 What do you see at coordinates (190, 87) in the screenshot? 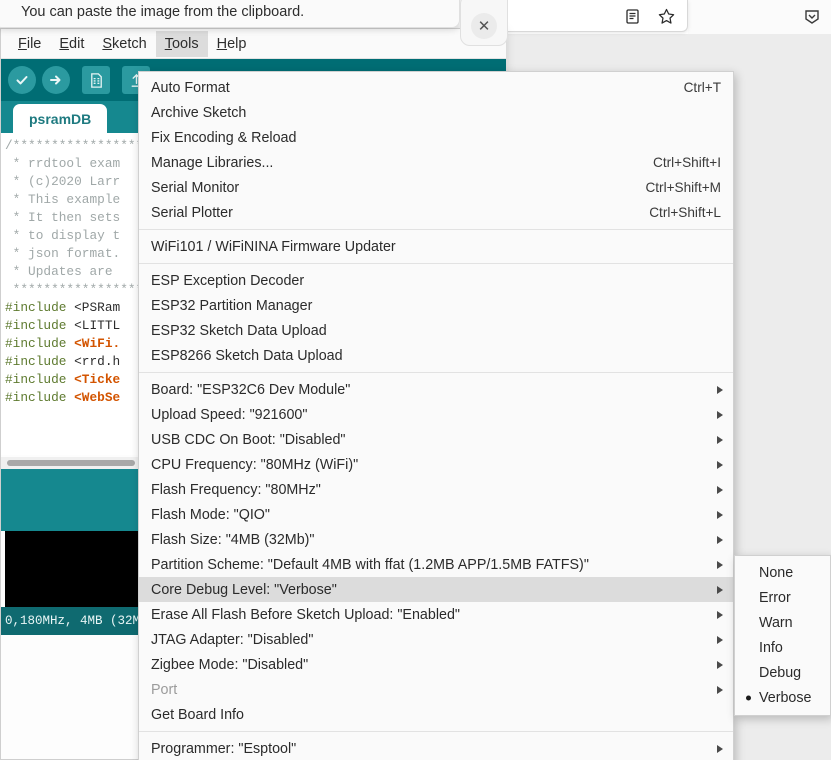
I see `menu-item-label: Auto Format` at bounding box center [190, 87].